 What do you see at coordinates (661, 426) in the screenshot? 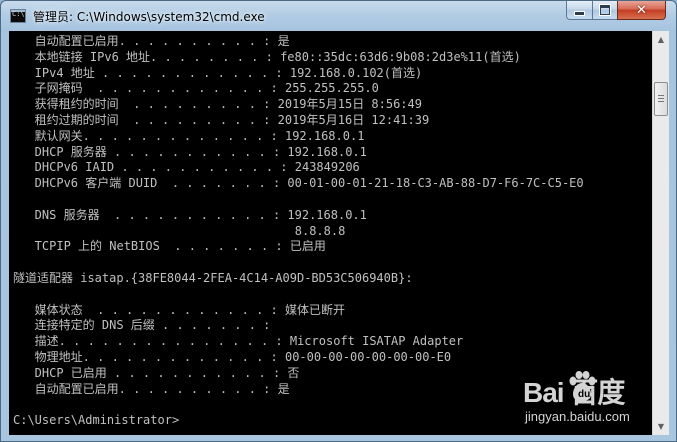
I see `scroll-down-icon: ▼` at bounding box center [661, 426].